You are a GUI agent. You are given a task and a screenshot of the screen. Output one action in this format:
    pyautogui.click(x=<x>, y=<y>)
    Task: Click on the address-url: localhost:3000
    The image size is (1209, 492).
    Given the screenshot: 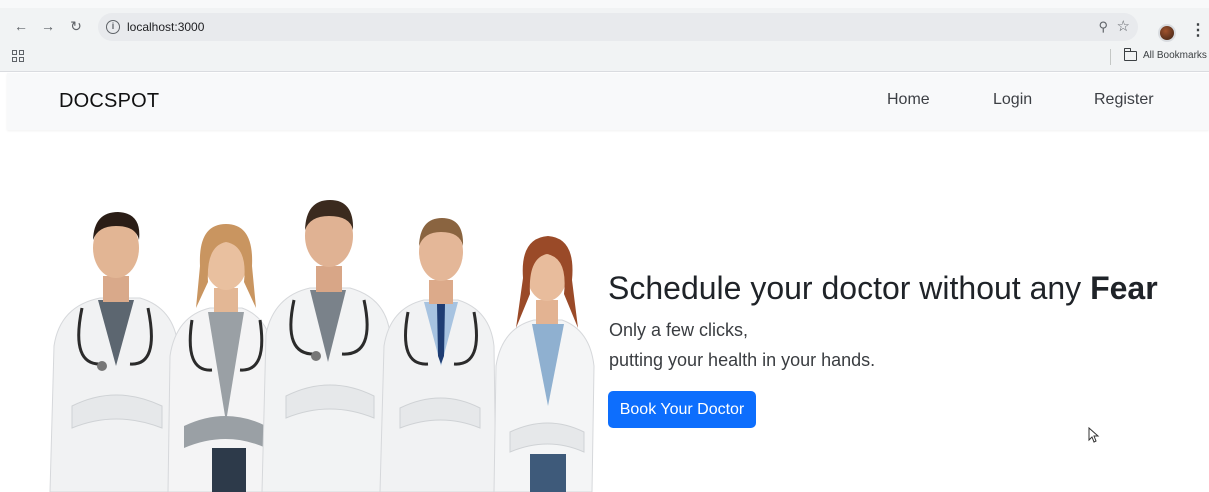 What is the action you would take?
    pyautogui.click(x=165, y=27)
    